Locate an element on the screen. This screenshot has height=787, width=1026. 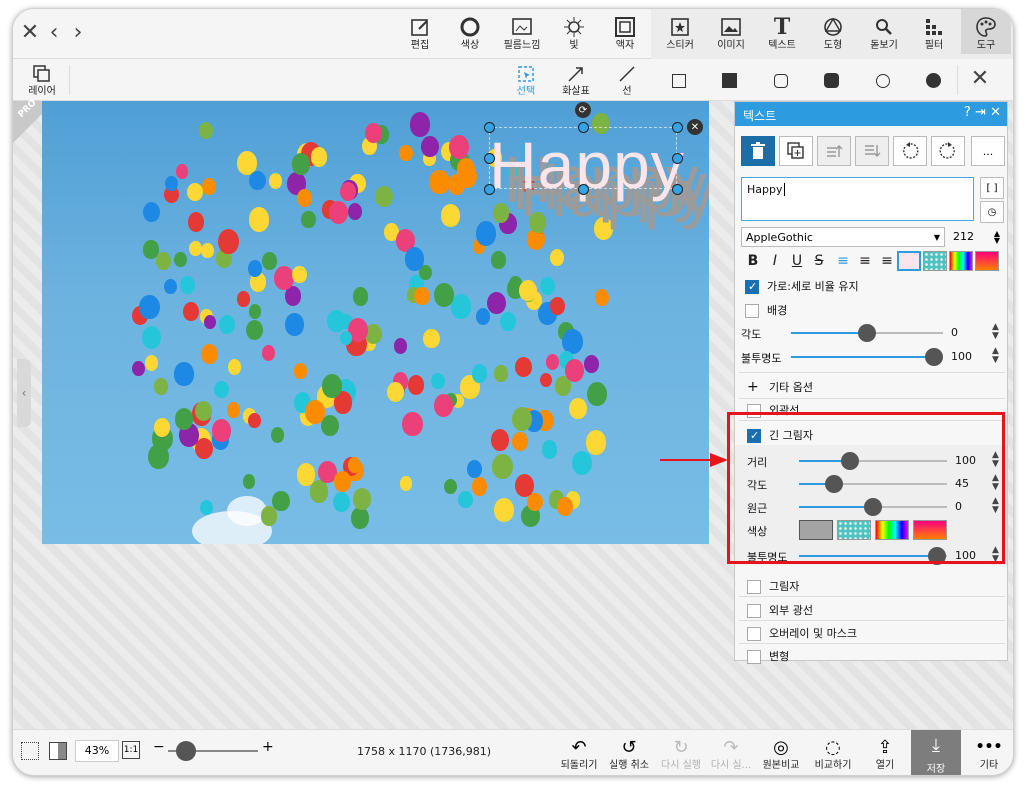
bring-forward-button is located at coordinates (834, 151).